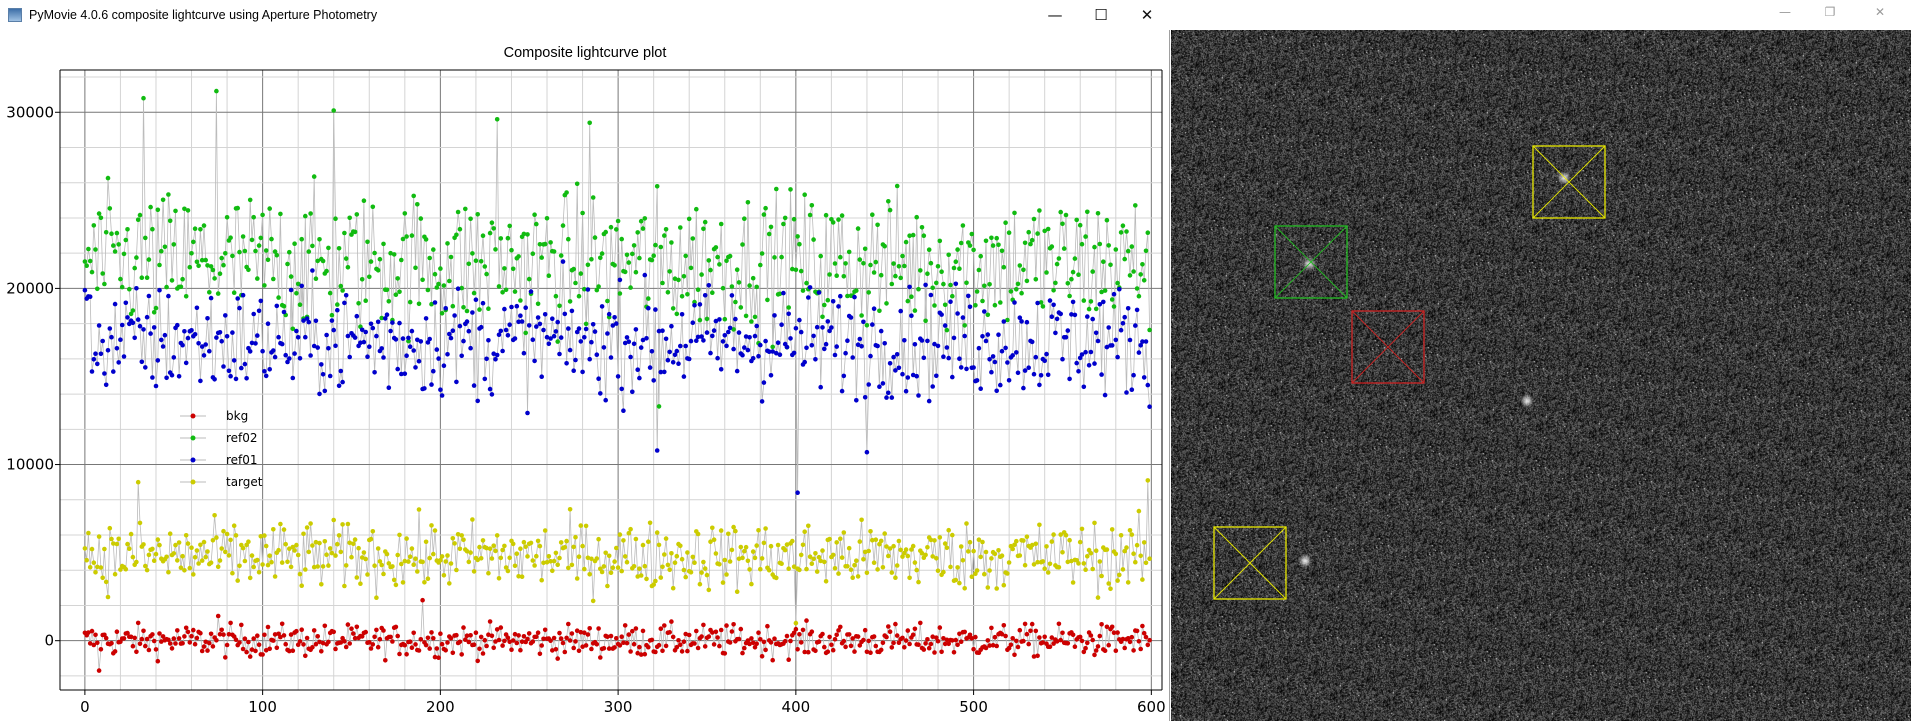 Image resolution: width=1911 pixels, height=721 pixels. What do you see at coordinates (1311, 262) in the screenshot?
I see `aperture-ref02` at bounding box center [1311, 262].